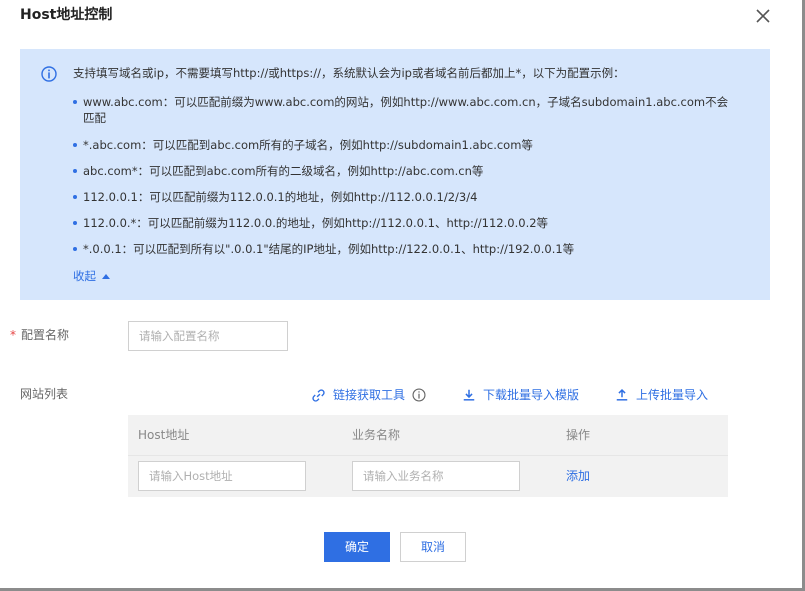 This screenshot has width=805, height=591. What do you see at coordinates (672, 395) in the screenshot?
I see `upload-import-label: 上传批量导入` at bounding box center [672, 395].